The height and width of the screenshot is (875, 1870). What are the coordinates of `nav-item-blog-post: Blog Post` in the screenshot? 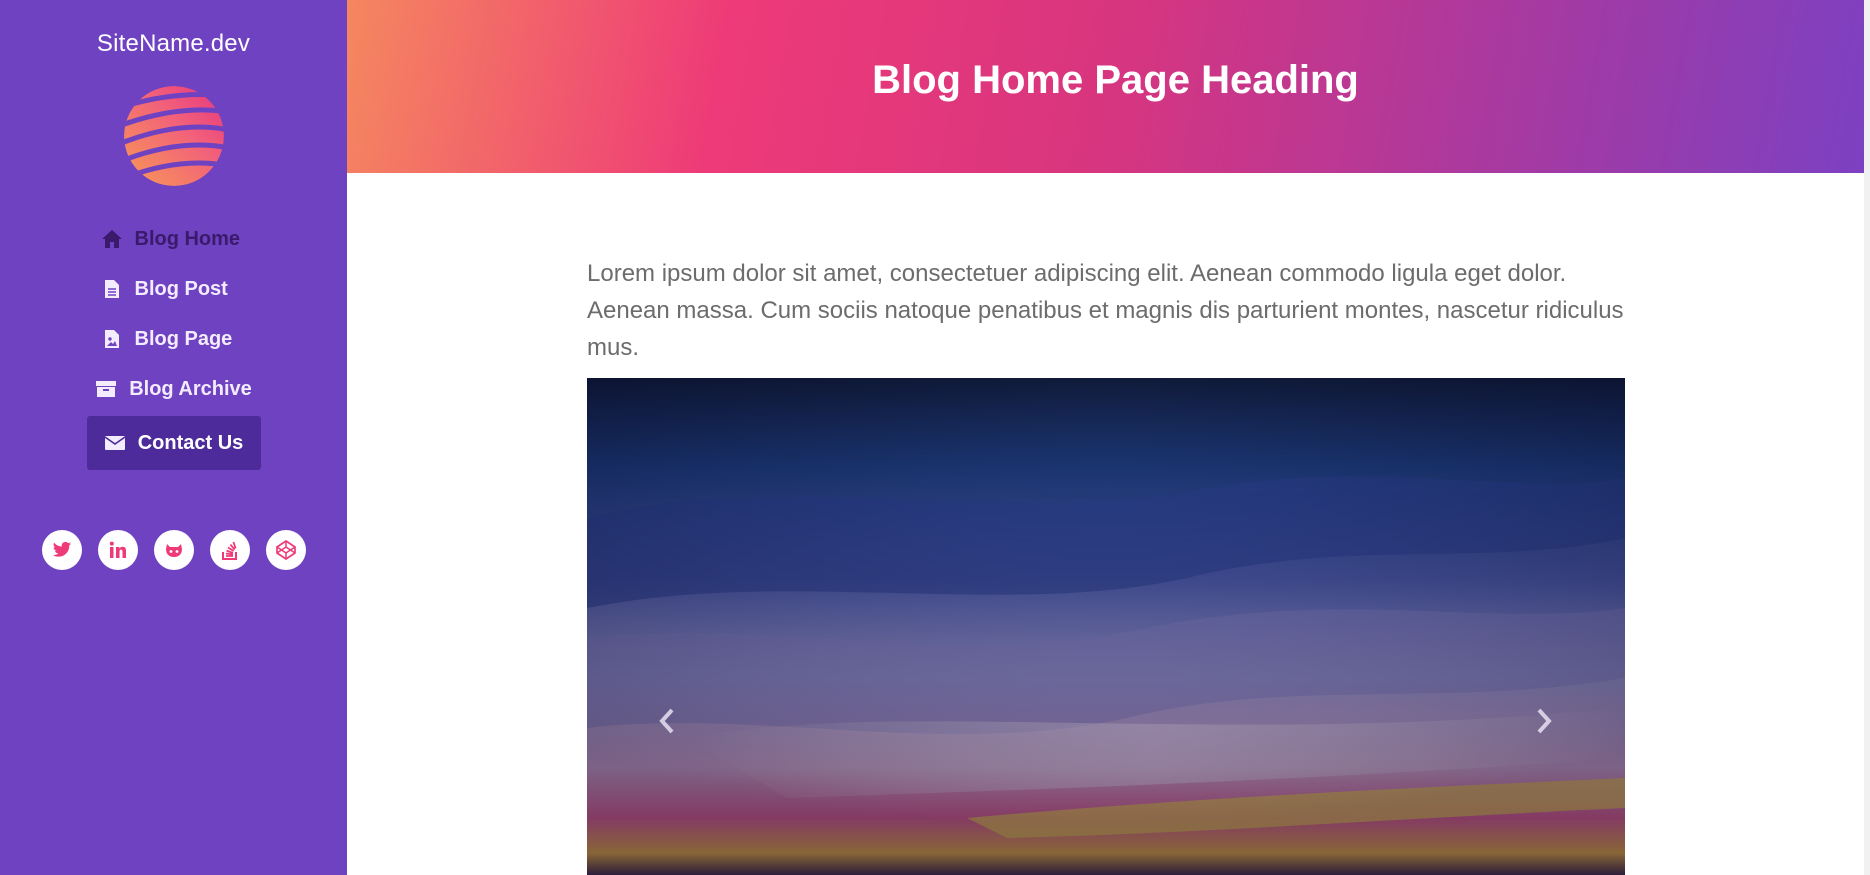 It's located at (174, 289).